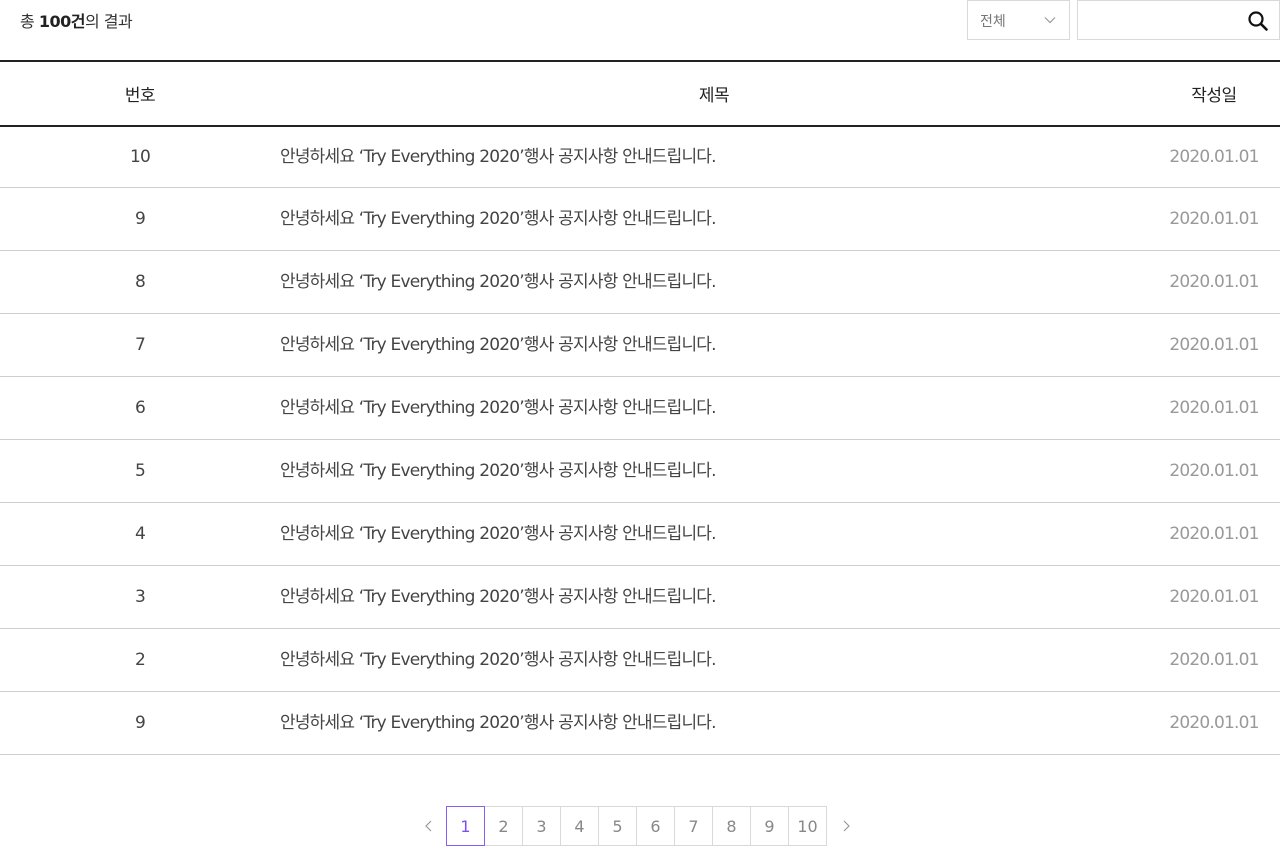 The image size is (1280, 857). Describe the element at coordinates (1018, 20) in the screenshot. I see `category-select: 전체` at that location.